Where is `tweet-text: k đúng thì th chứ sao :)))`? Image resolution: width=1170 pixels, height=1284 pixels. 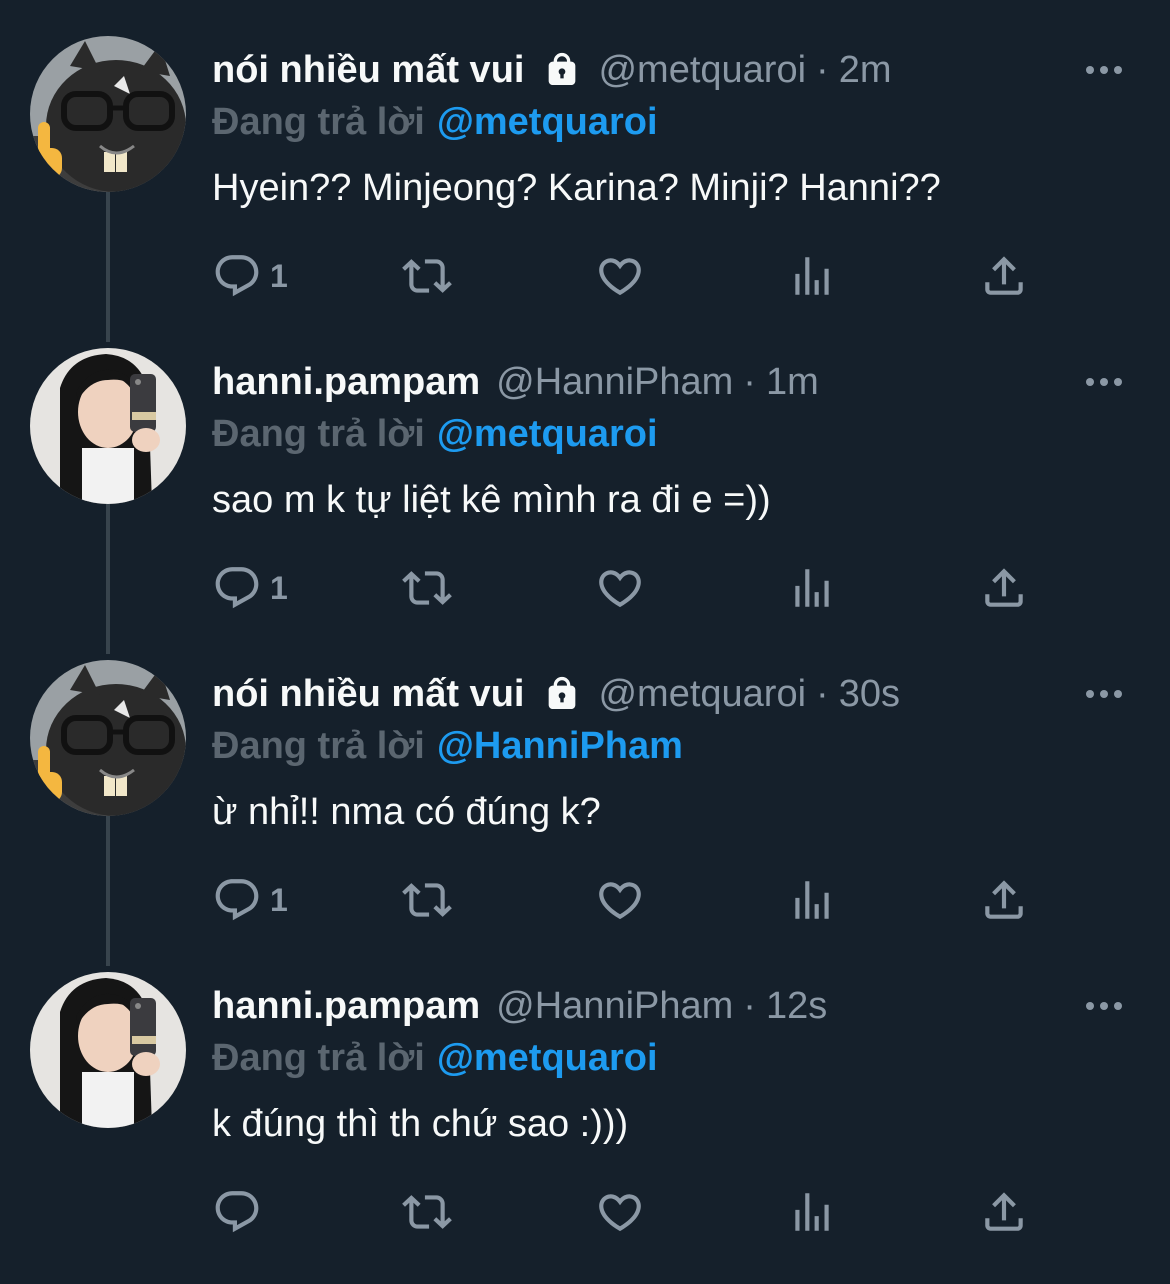 tweet-text: k đúng thì th chứ sao :))) is located at coordinates (420, 1124).